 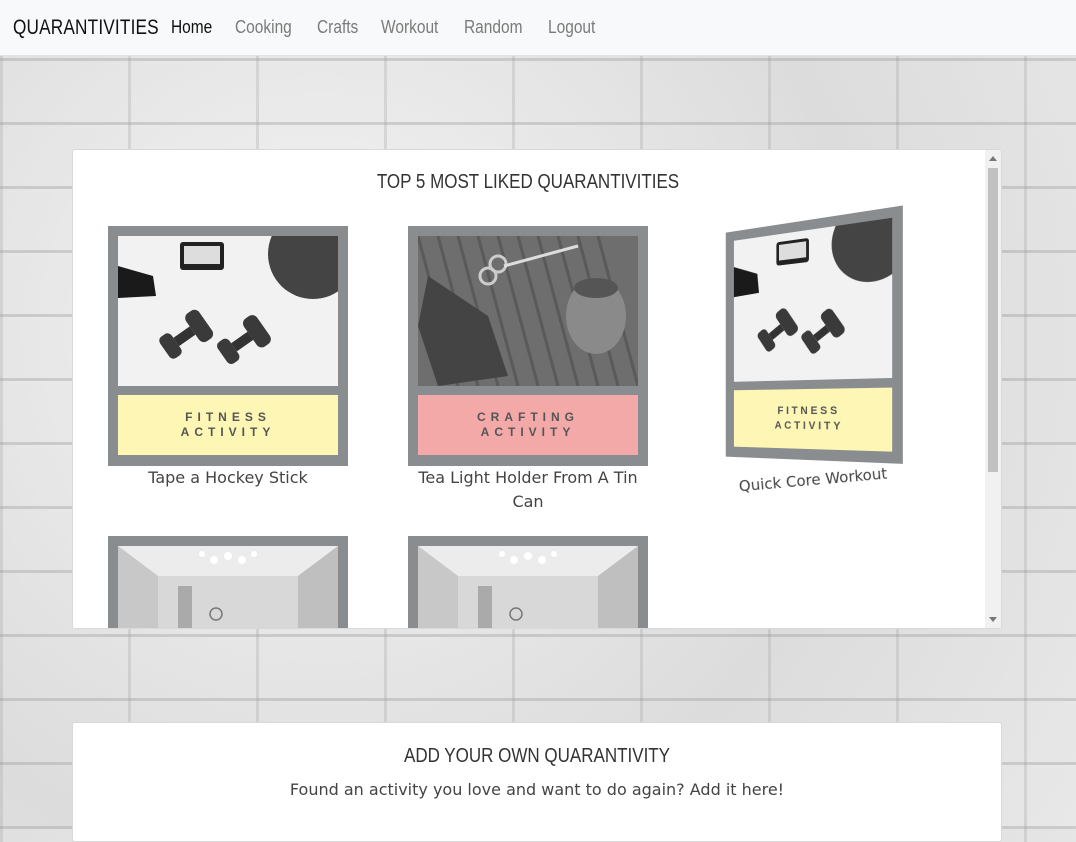 I want to click on activity-tile-3: FITNESS ACTIVITY, so click(x=814, y=334).